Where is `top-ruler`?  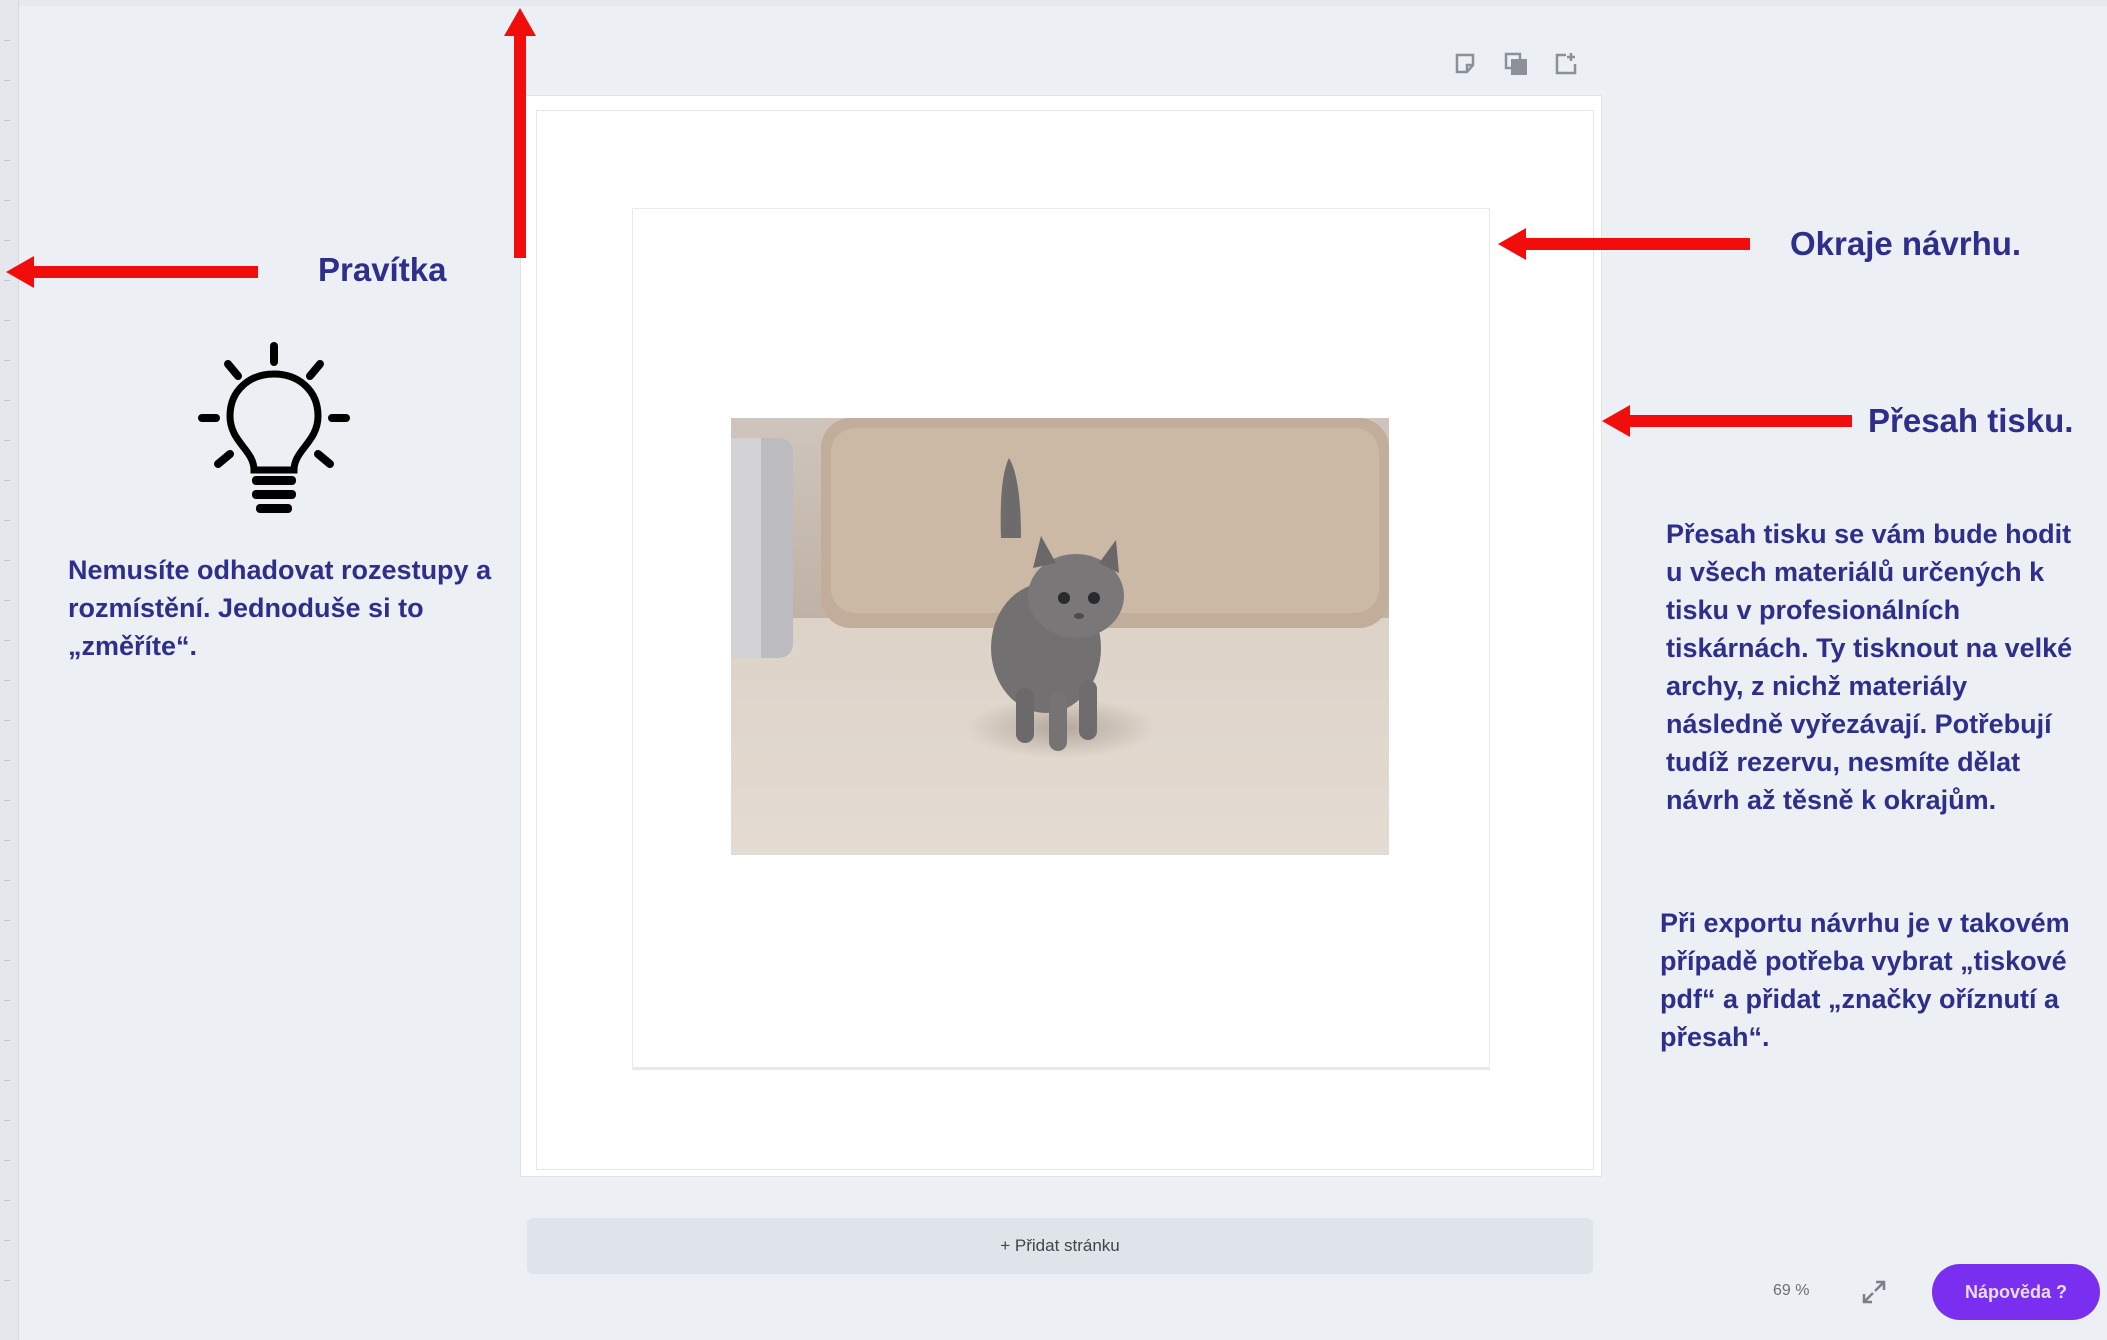 top-ruler is located at coordinates (1062, 3).